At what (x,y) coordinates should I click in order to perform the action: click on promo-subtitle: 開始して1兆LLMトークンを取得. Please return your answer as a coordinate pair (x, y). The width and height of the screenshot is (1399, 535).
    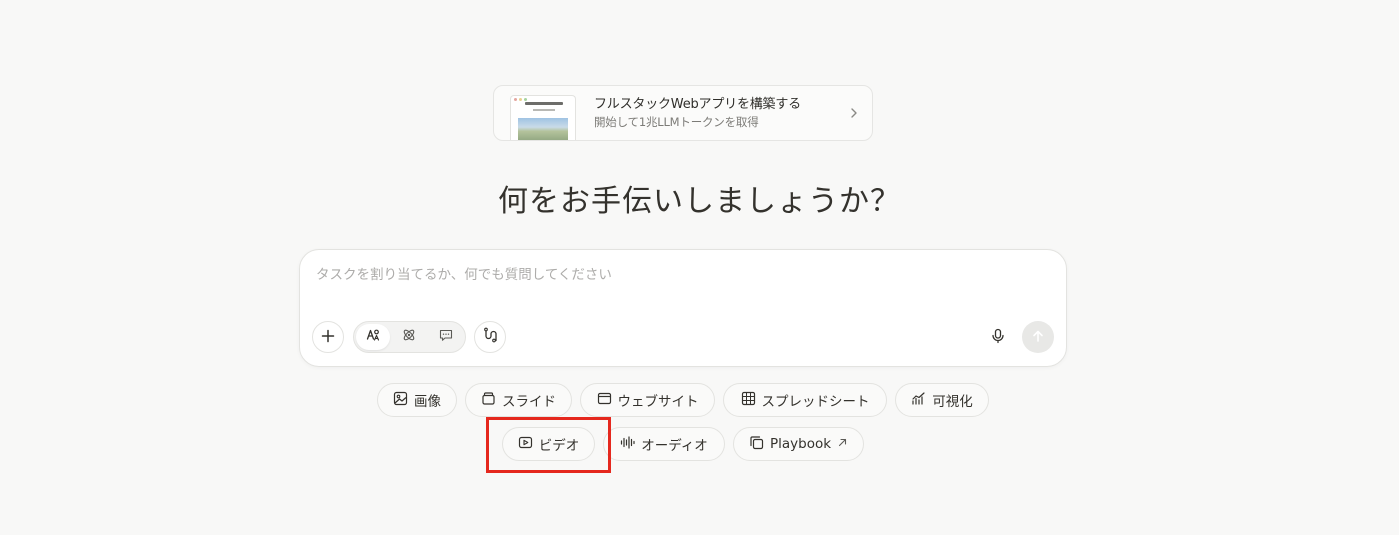
    Looking at the image, I should click on (676, 122).